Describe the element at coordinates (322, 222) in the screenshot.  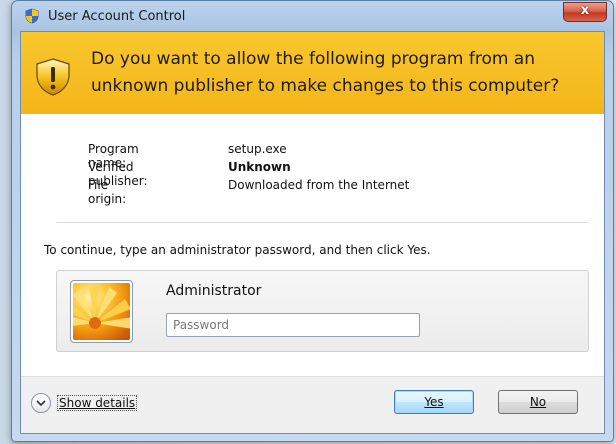
I see `divider` at that location.